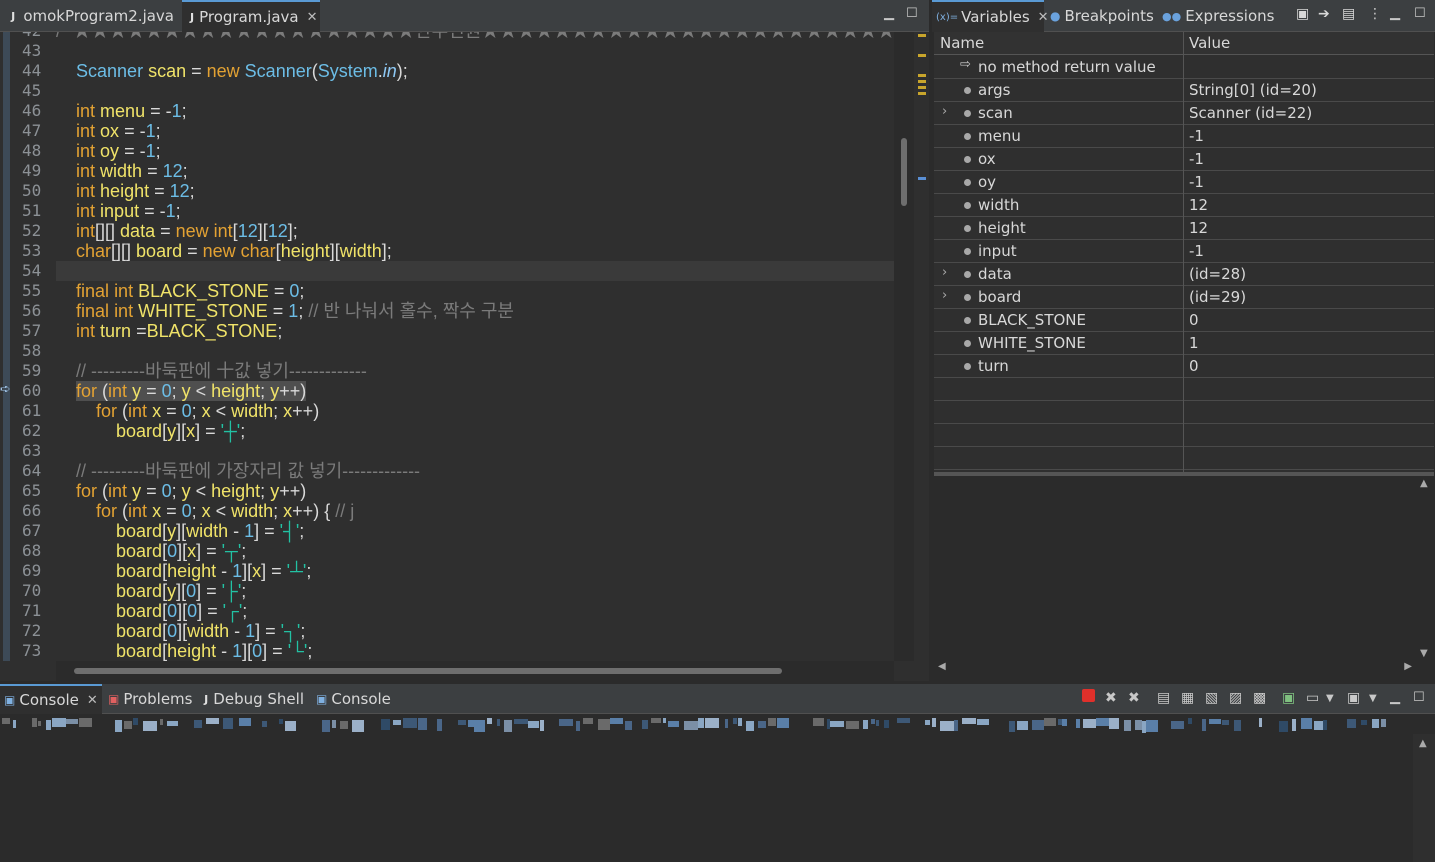  I want to click on variable-details-pane: ▲ ▼ ◀ ▶, so click(1184, 578).